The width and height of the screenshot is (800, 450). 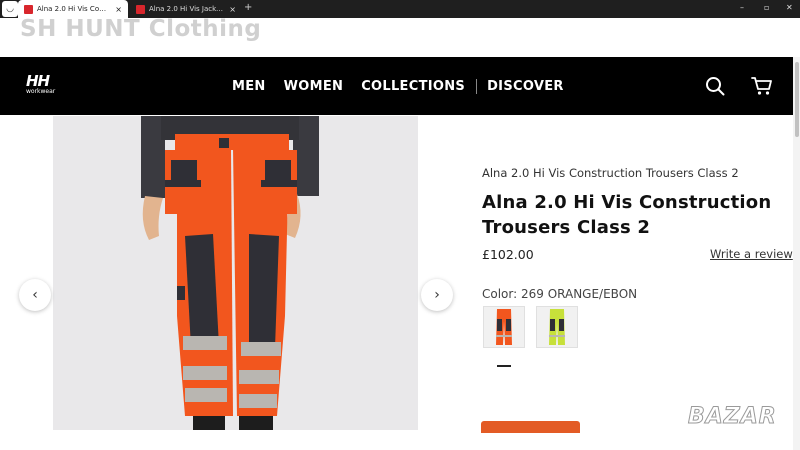 What do you see at coordinates (766, 7) in the screenshot?
I see `maximize-button: ▫` at bounding box center [766, 7].